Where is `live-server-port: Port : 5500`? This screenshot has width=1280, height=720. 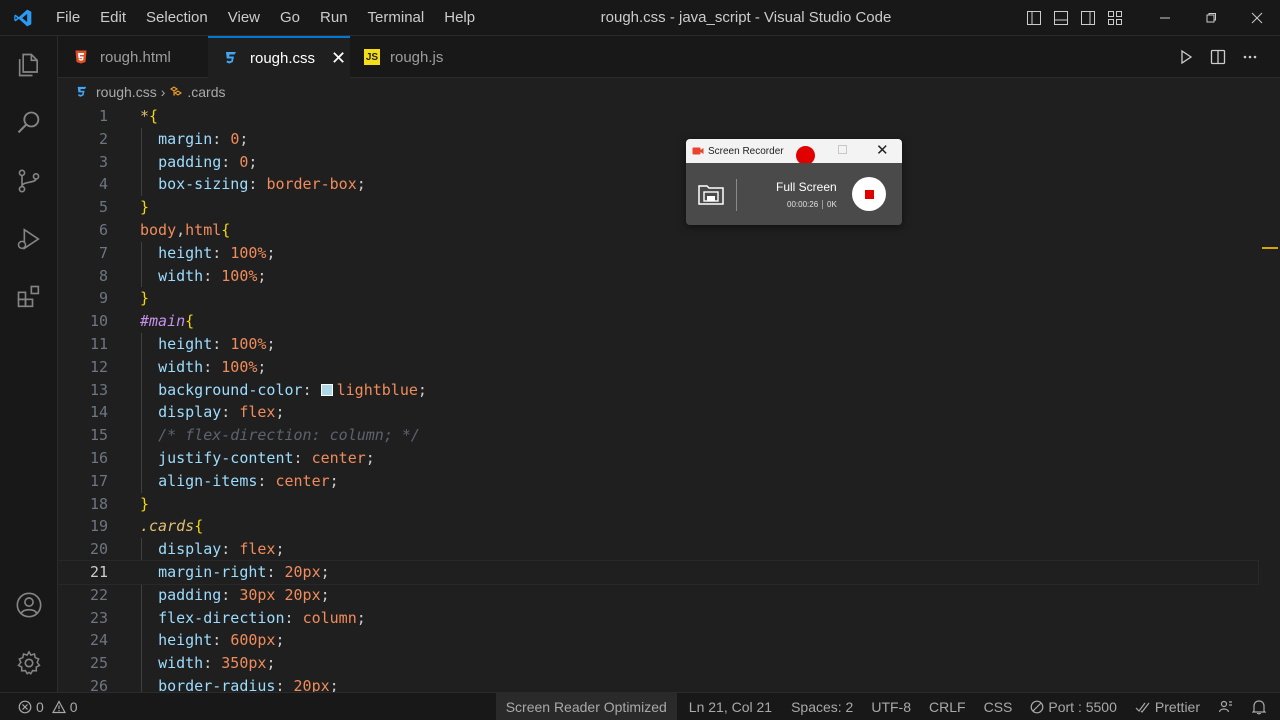 live-server-port: Port : 5500 is located at coordinates (1073, 706).